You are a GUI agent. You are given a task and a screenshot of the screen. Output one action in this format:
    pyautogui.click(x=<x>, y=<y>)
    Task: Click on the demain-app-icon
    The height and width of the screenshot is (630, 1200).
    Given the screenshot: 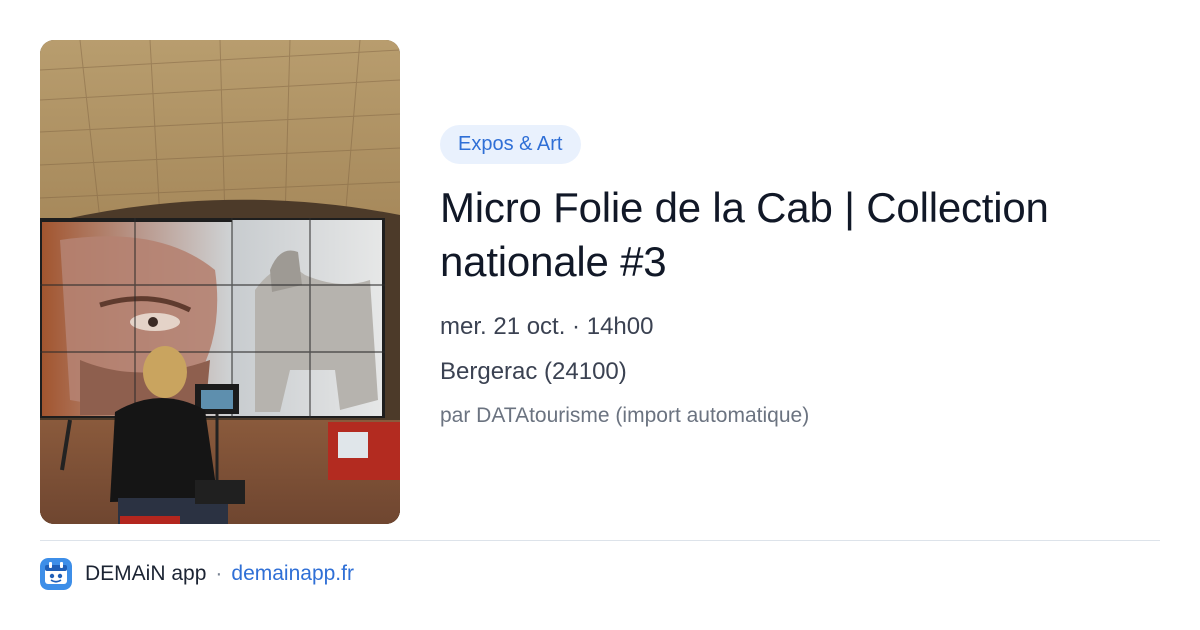 What is the action you would take?
    pyautogui.click(x=56, y=574)
    